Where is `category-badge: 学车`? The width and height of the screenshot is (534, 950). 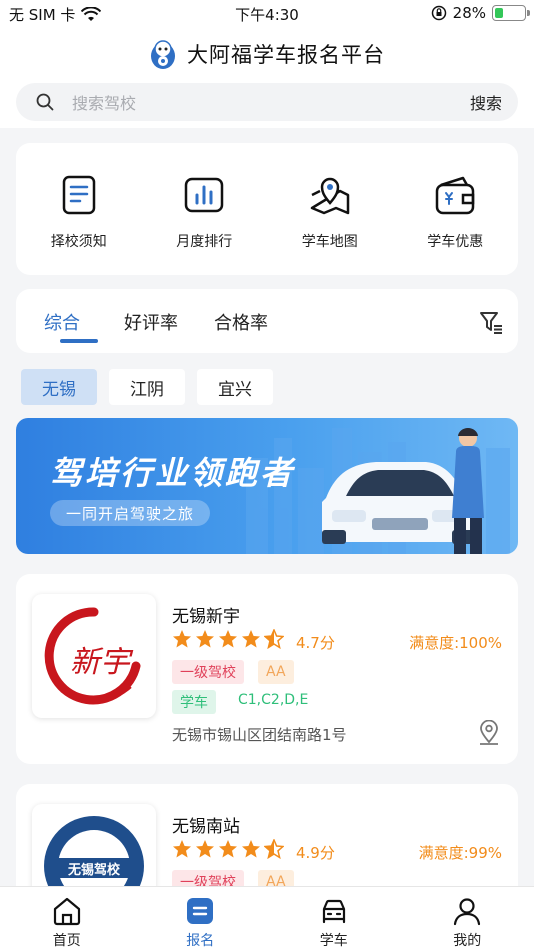
category-badge: 学车 is located at coordinates (194, 702).